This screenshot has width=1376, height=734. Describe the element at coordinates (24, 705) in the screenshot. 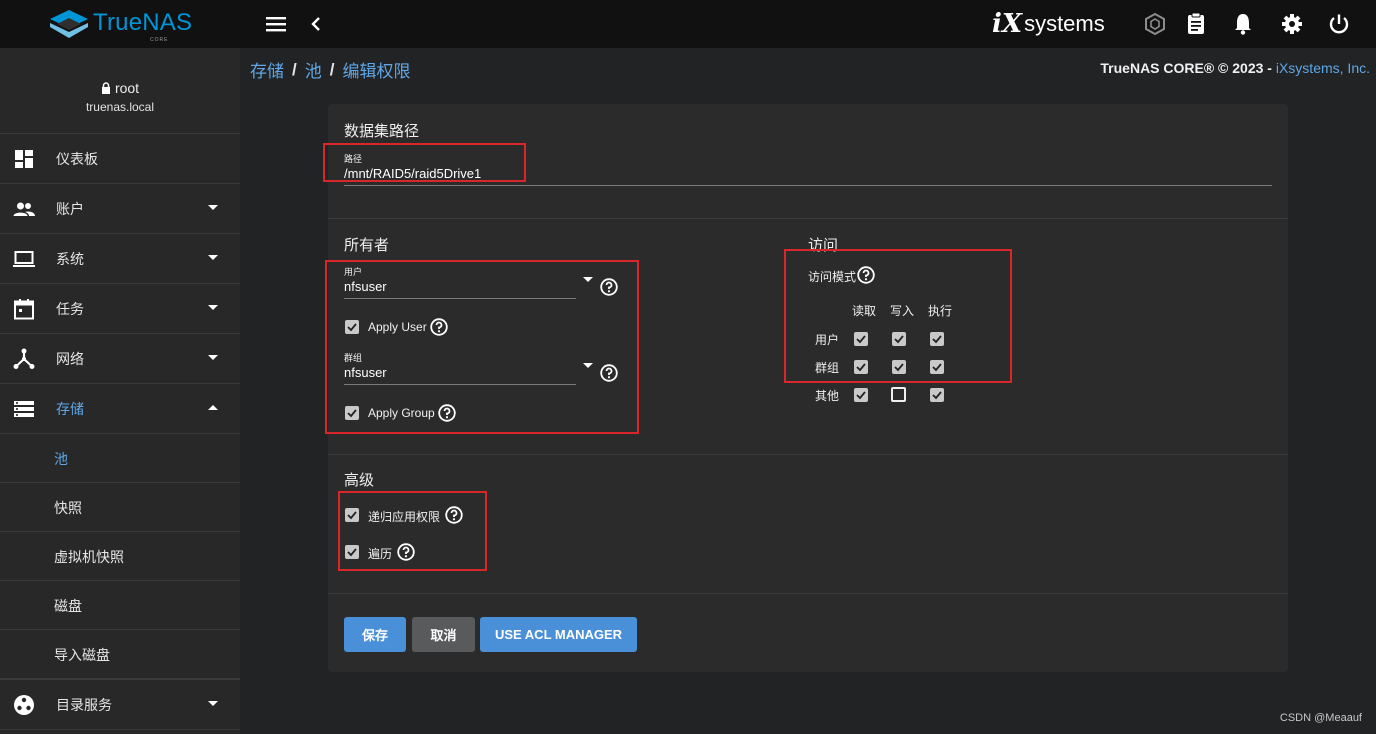

I see `directory-services-icon` at that location.